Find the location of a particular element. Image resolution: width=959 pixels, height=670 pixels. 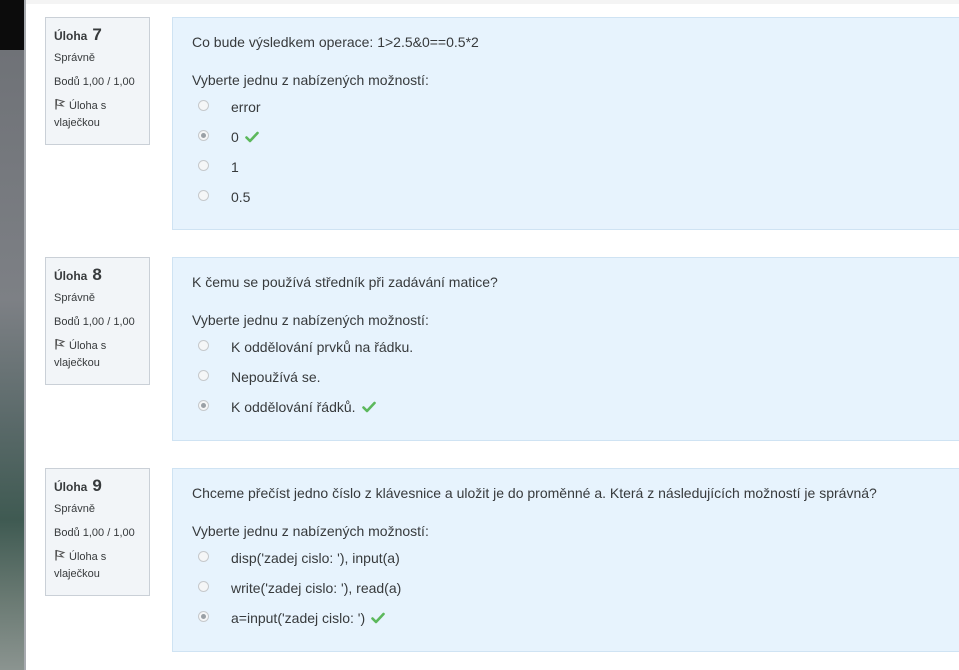

answer-label: 0.5 is located at coordinates (241, 197).